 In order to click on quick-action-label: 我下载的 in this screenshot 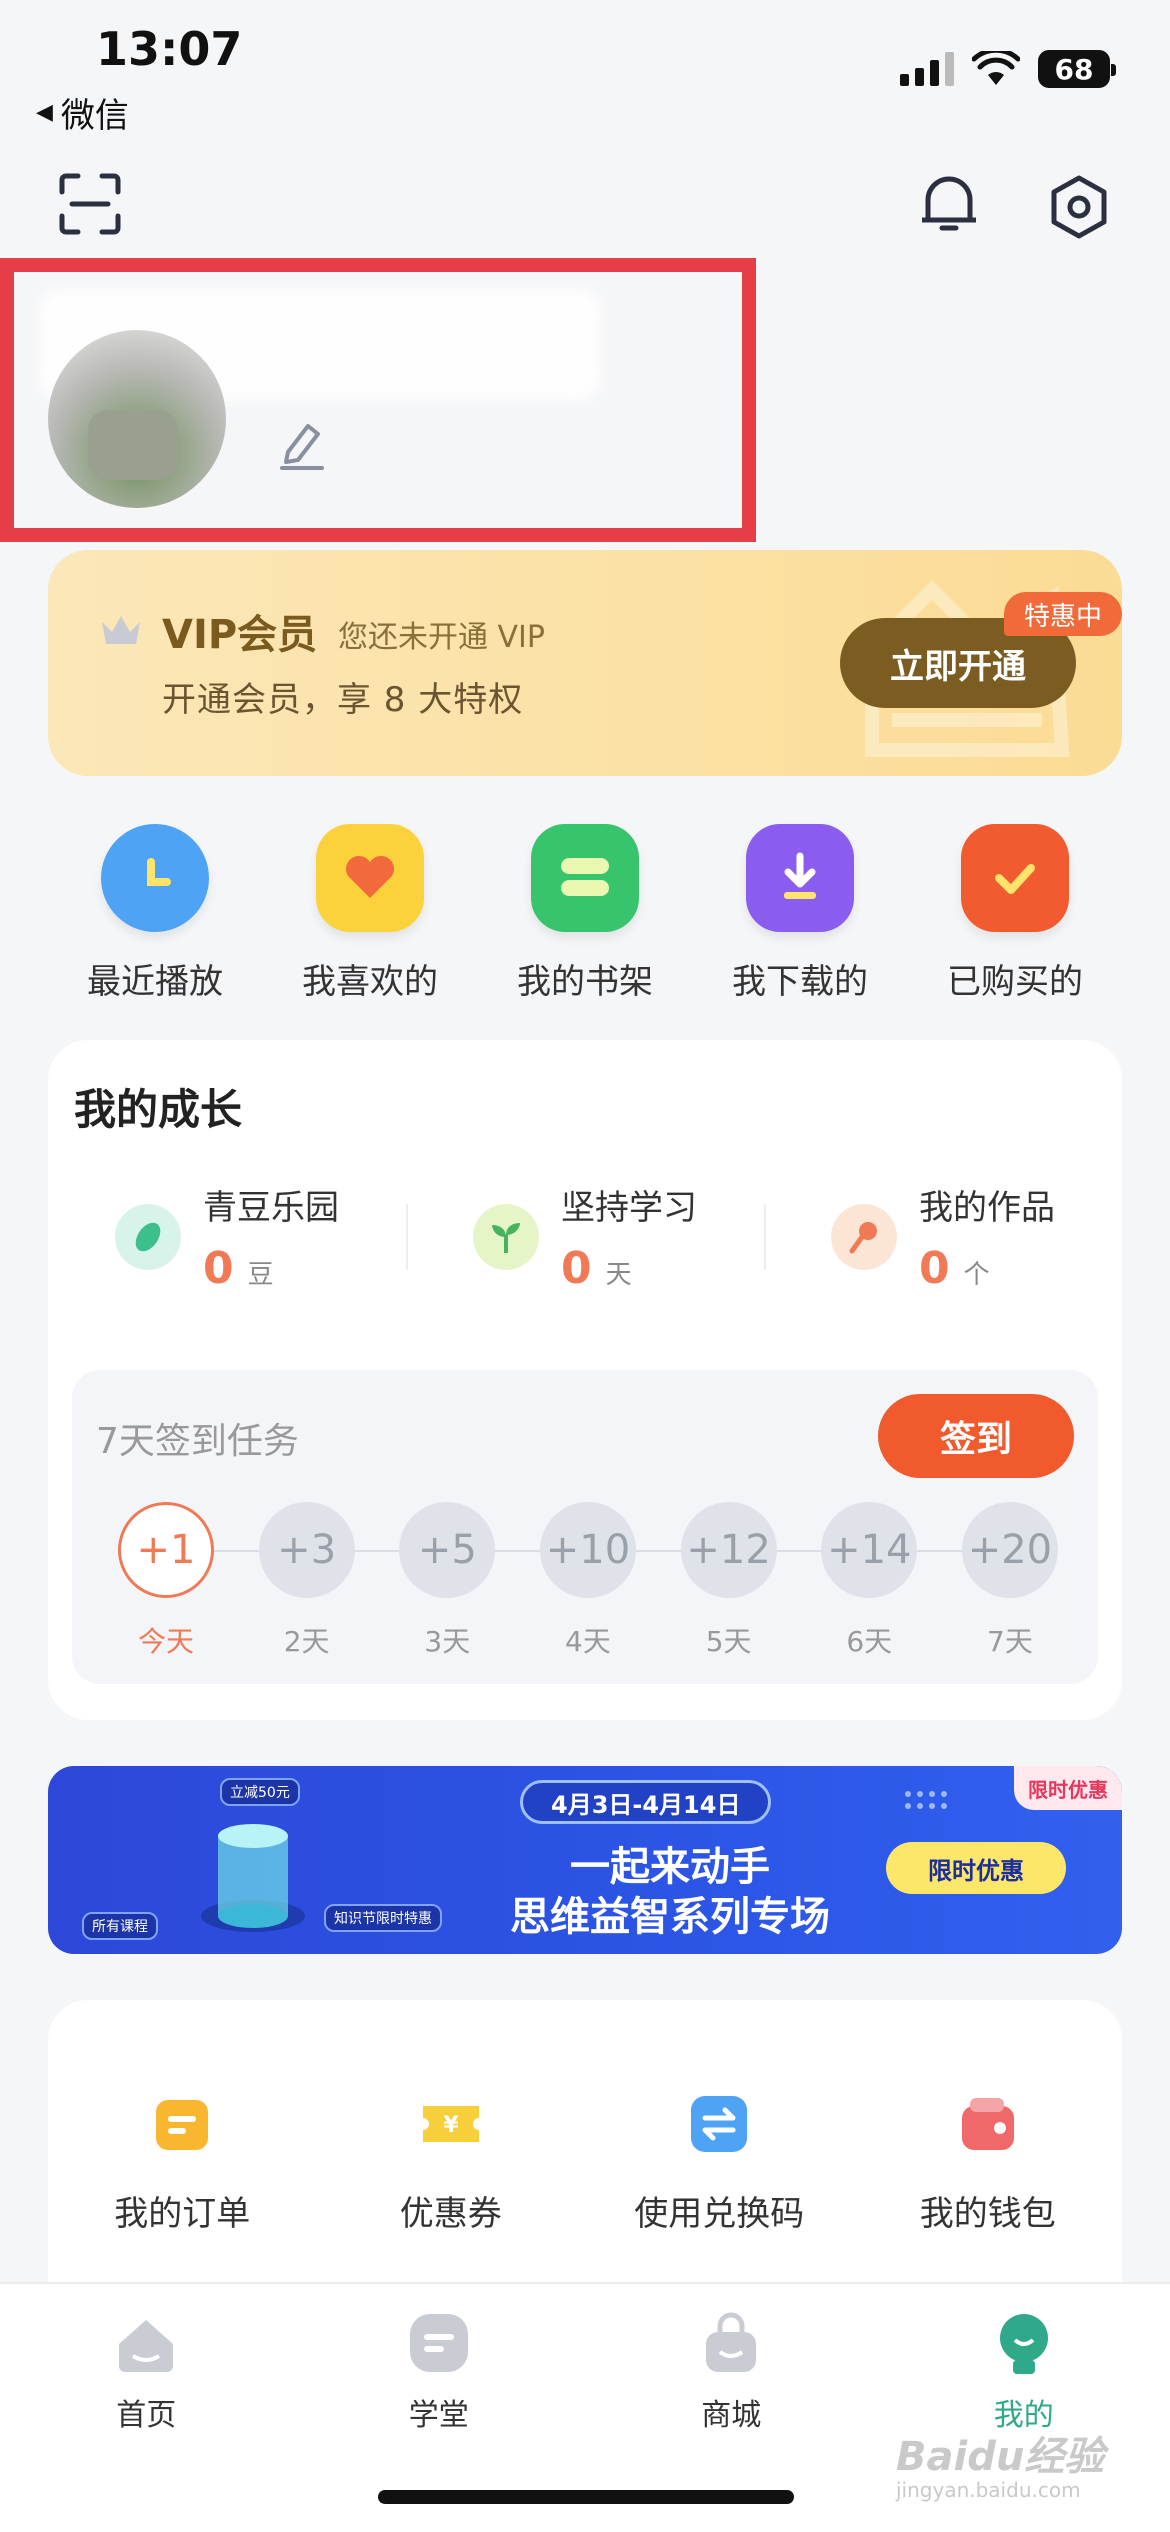, I will do `click(800, 982)`.